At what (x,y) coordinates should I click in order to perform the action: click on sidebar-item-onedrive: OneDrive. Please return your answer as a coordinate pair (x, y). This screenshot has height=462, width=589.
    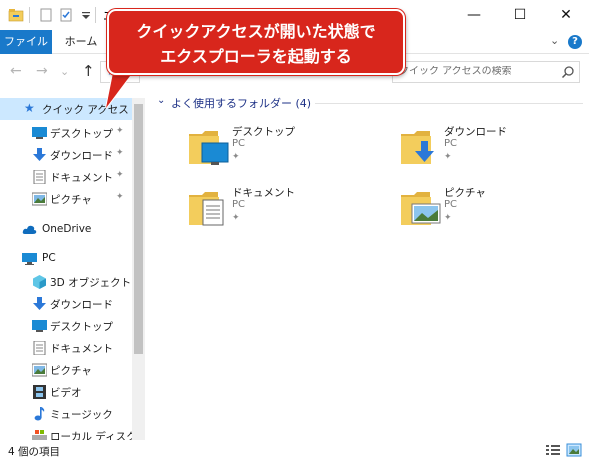
    Looking at the image, I should click on (66, 230).